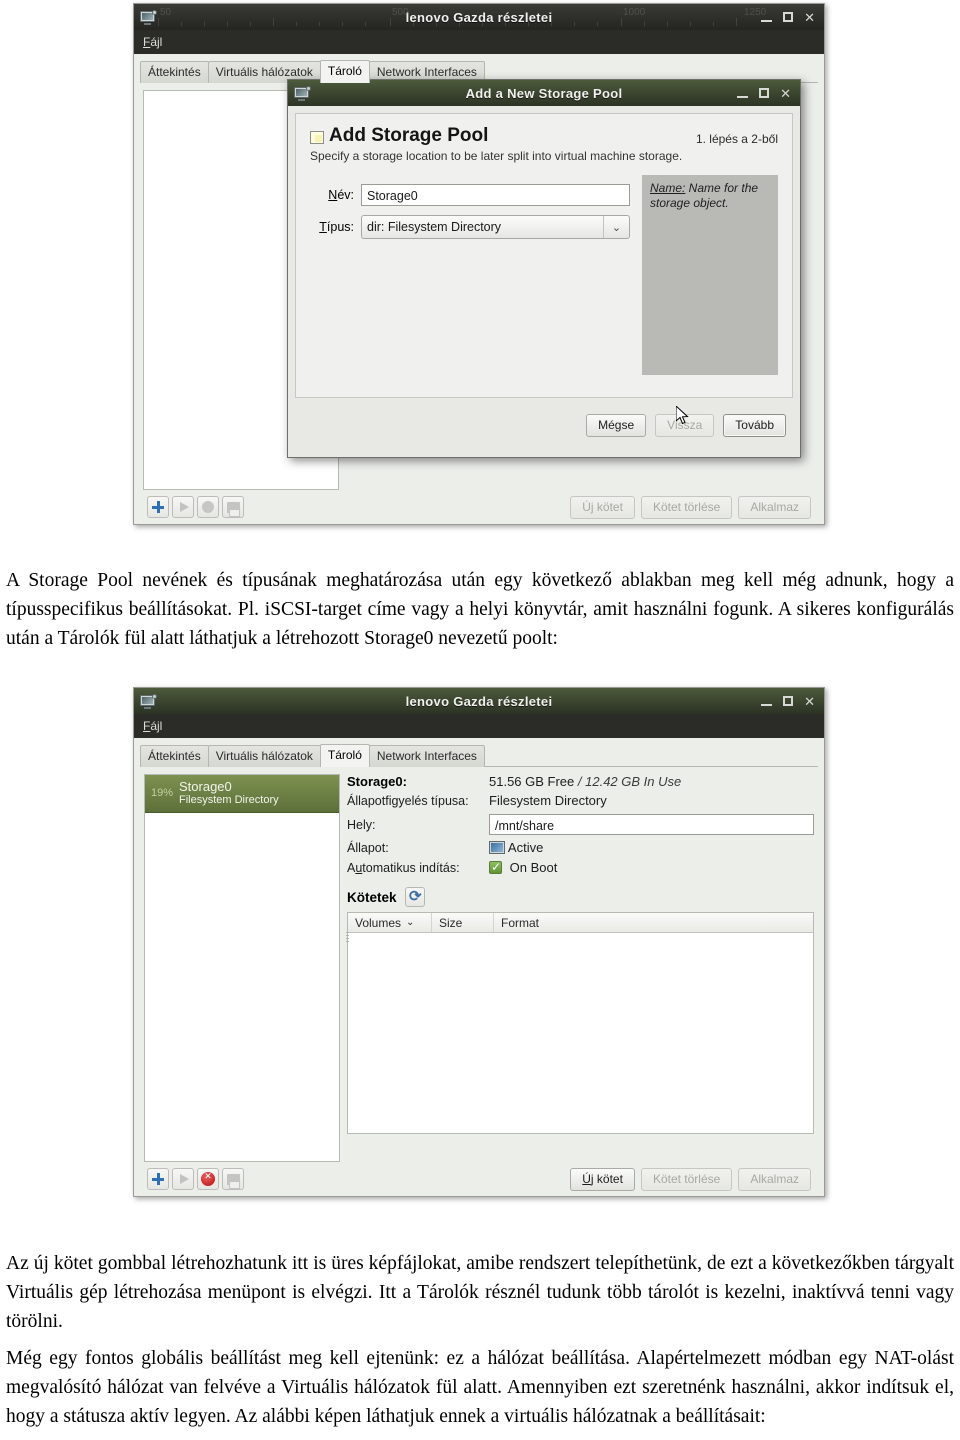 The image size is (960, 1440). I want to click on detail-state-value: Active, so click(516, 847).